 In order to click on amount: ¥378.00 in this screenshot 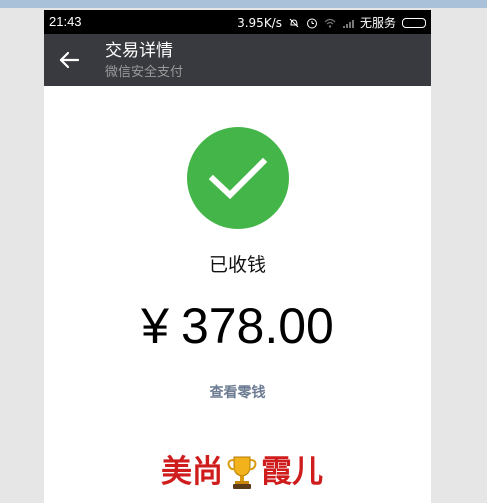, I will do `click(237, 326)`.